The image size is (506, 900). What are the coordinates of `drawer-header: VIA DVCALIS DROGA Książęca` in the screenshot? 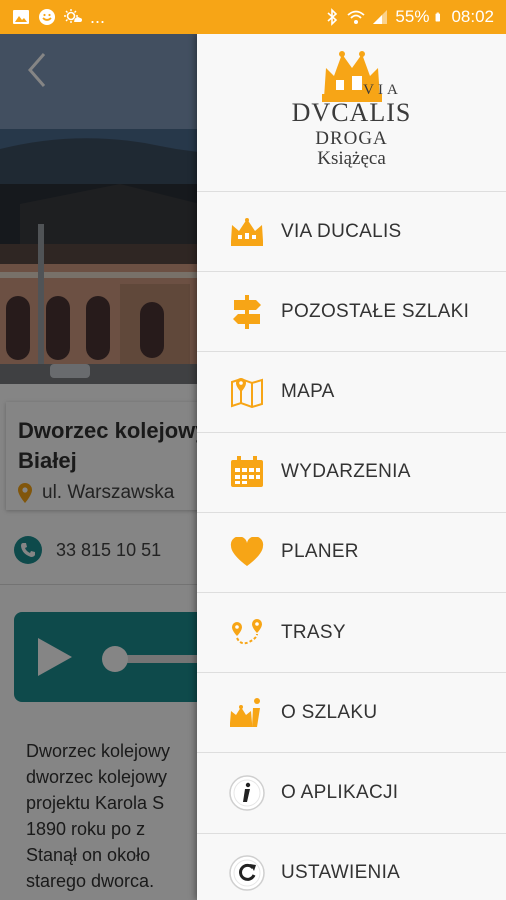 It's located at (351, 113).